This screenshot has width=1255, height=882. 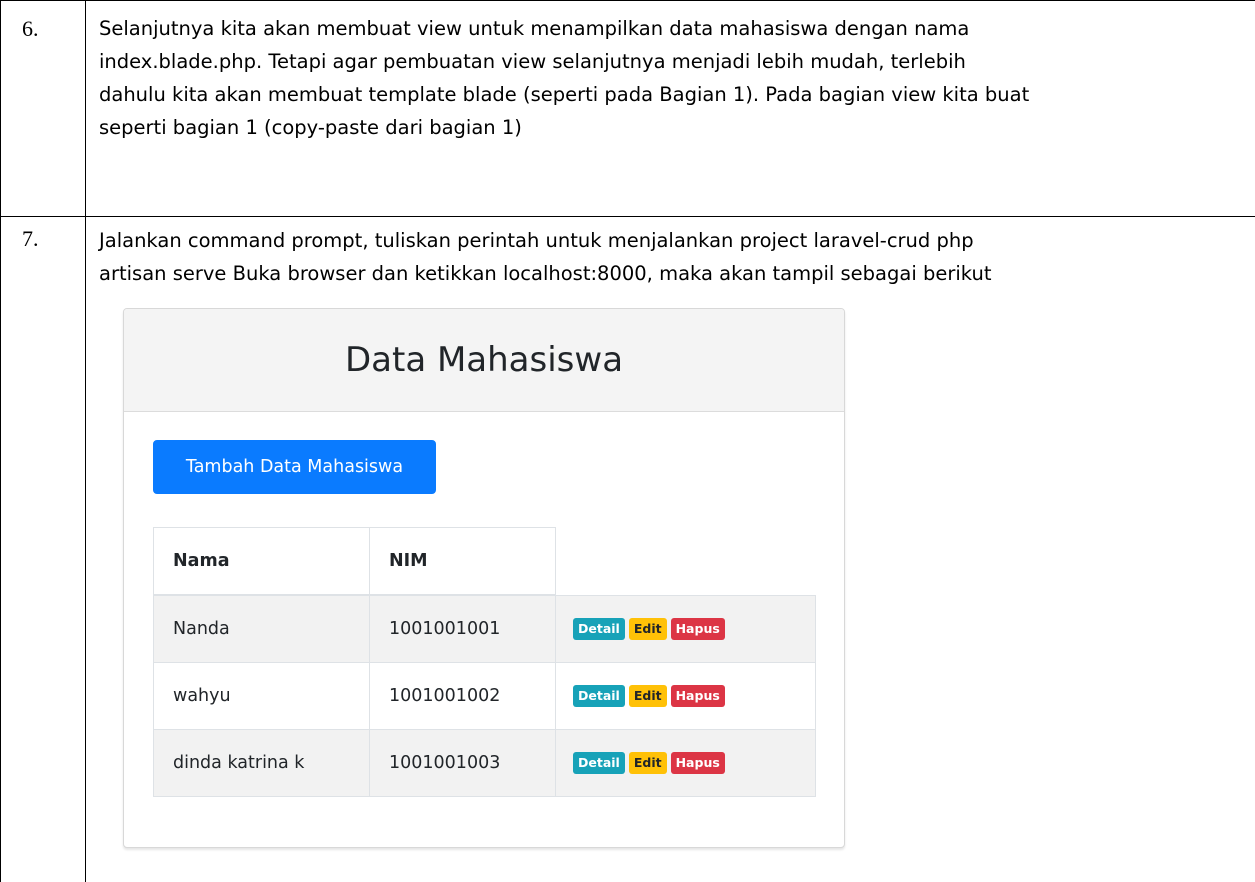 I want to click on table-left-border, so click(x=0, y=441).